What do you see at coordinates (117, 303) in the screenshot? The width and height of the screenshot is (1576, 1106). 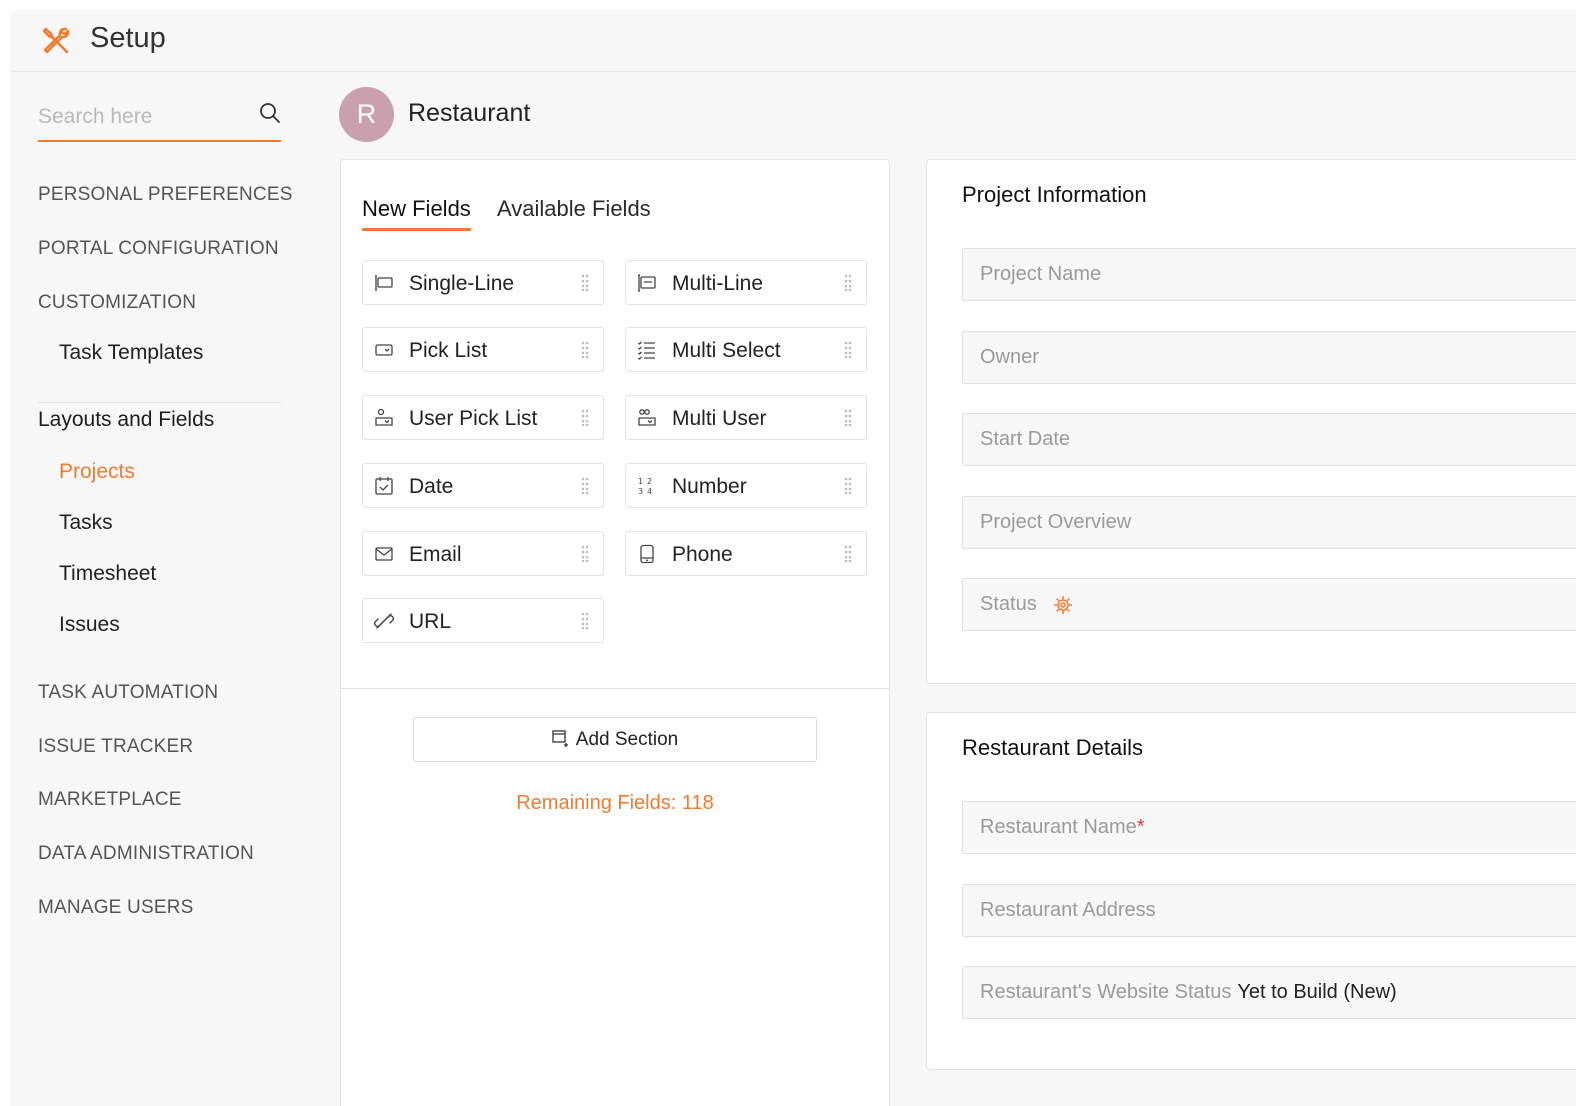 I see `sidebar-section-customization: CUSTOMIZATION` at bounding box center [117, 303].